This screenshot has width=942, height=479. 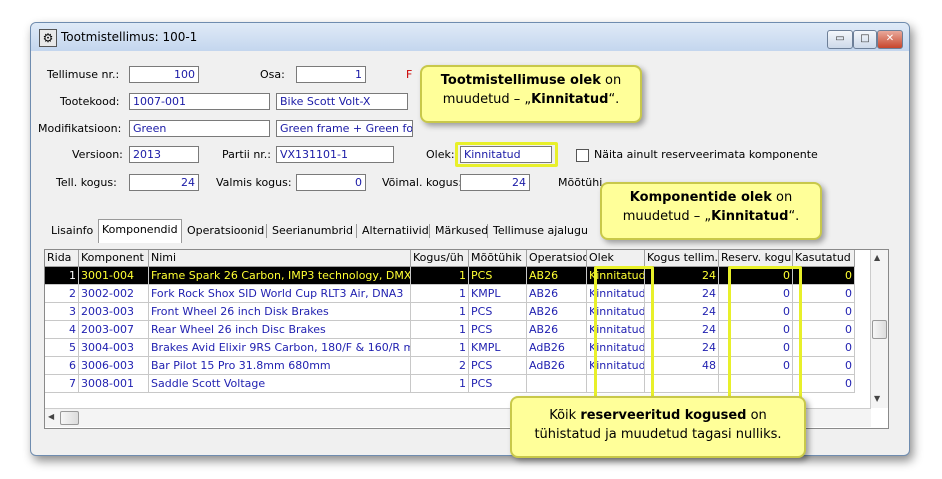 What do you see at coordinates (540, 231) in the screenshot?
I see `tab-tellimuse-ajalugu: Tellimuse ajalugu` at bounding box center [540, 231].